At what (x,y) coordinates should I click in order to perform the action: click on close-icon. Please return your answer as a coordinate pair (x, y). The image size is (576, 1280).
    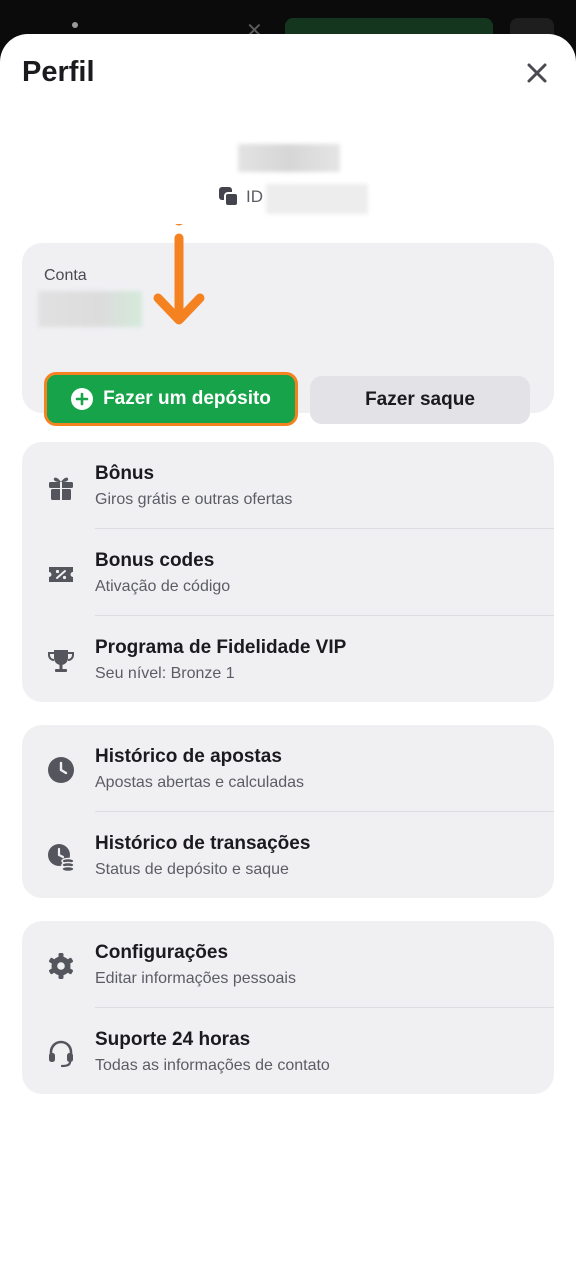
    Looking at the image, I should click on (537, 73).